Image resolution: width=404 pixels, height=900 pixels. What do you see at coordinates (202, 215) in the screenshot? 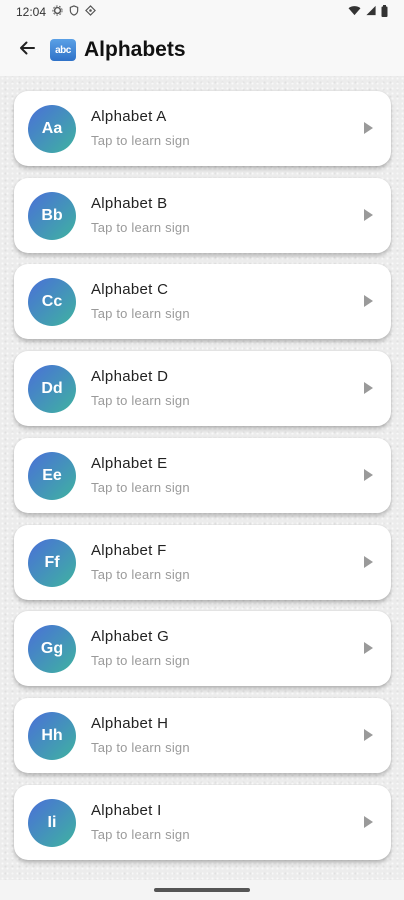
I see `list-item: Bb Alphabet B Tap to learn sign` at bounding box center [202, 215].